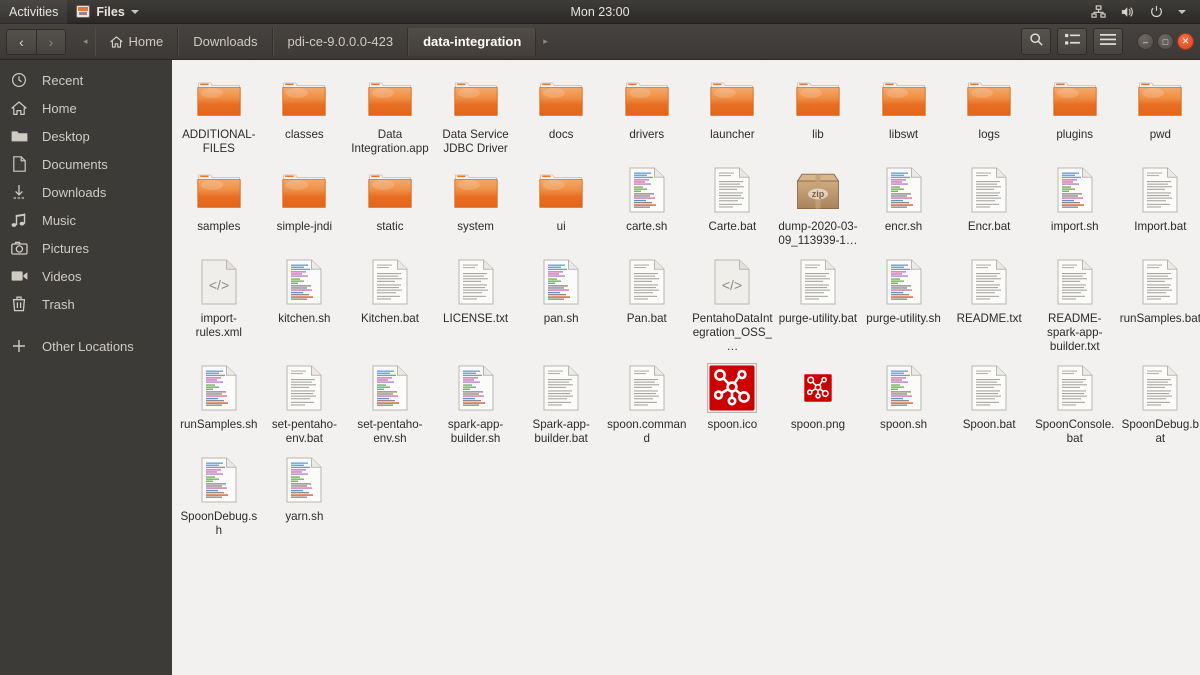 The width and height of the screenshot is (1200, 675). I want to click on close-button: ✕, so click(1185, 41).